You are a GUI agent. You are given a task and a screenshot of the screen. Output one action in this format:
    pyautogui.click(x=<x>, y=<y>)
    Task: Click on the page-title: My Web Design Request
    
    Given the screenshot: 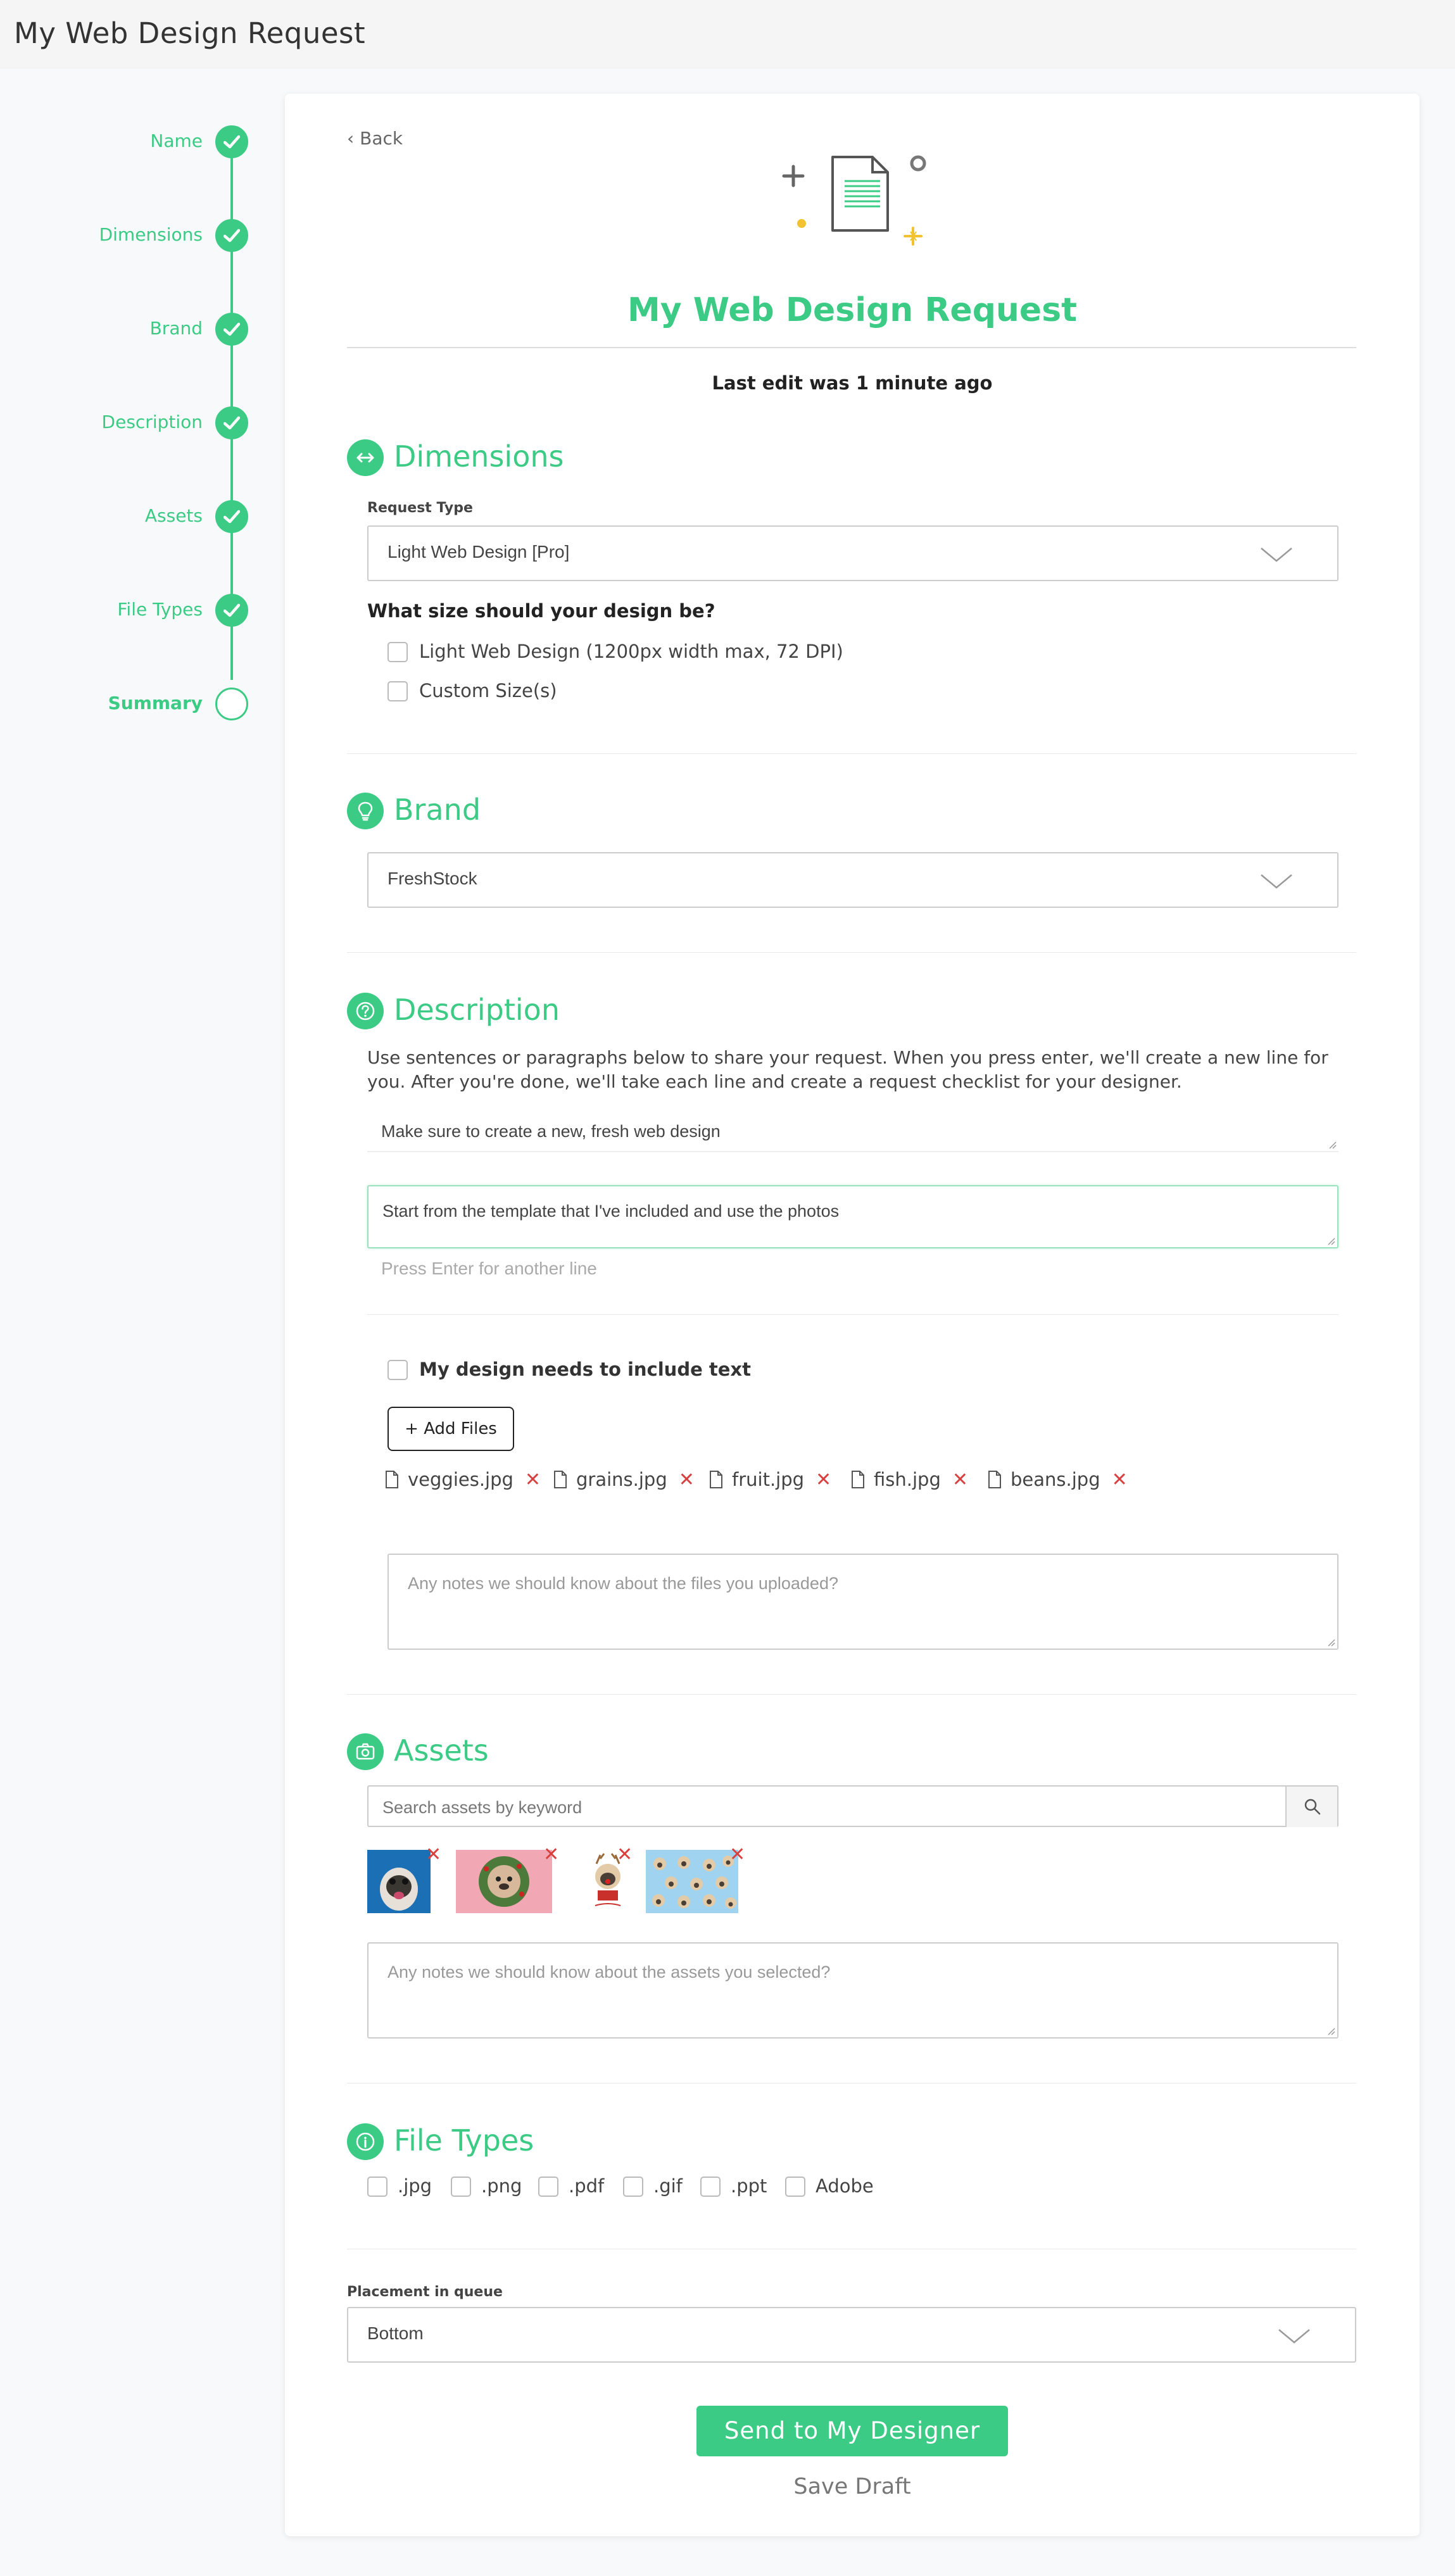 What is the action you would take?
    pyautogui.click(x=190, y=33)
    